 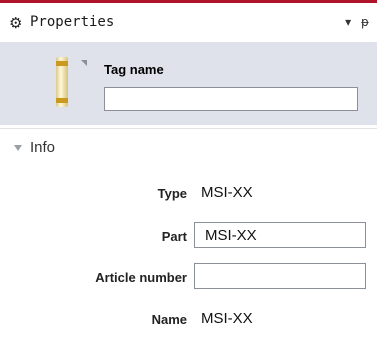 What do you see at coordinates (174, 236) in the screenshot?
I see `part-label: Part` at bounding box center [174, 236].